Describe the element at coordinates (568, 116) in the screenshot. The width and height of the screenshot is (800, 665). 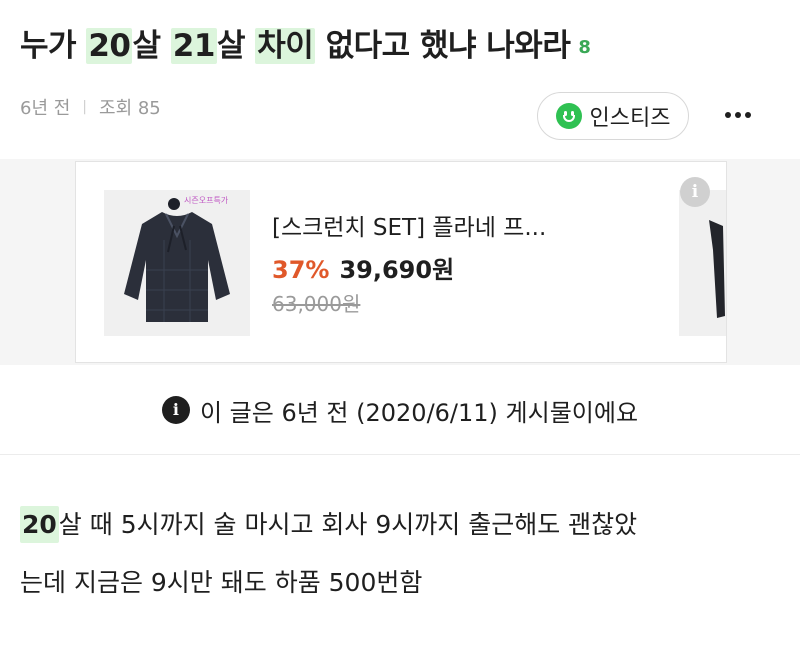
I see `smile-icon` at that location.